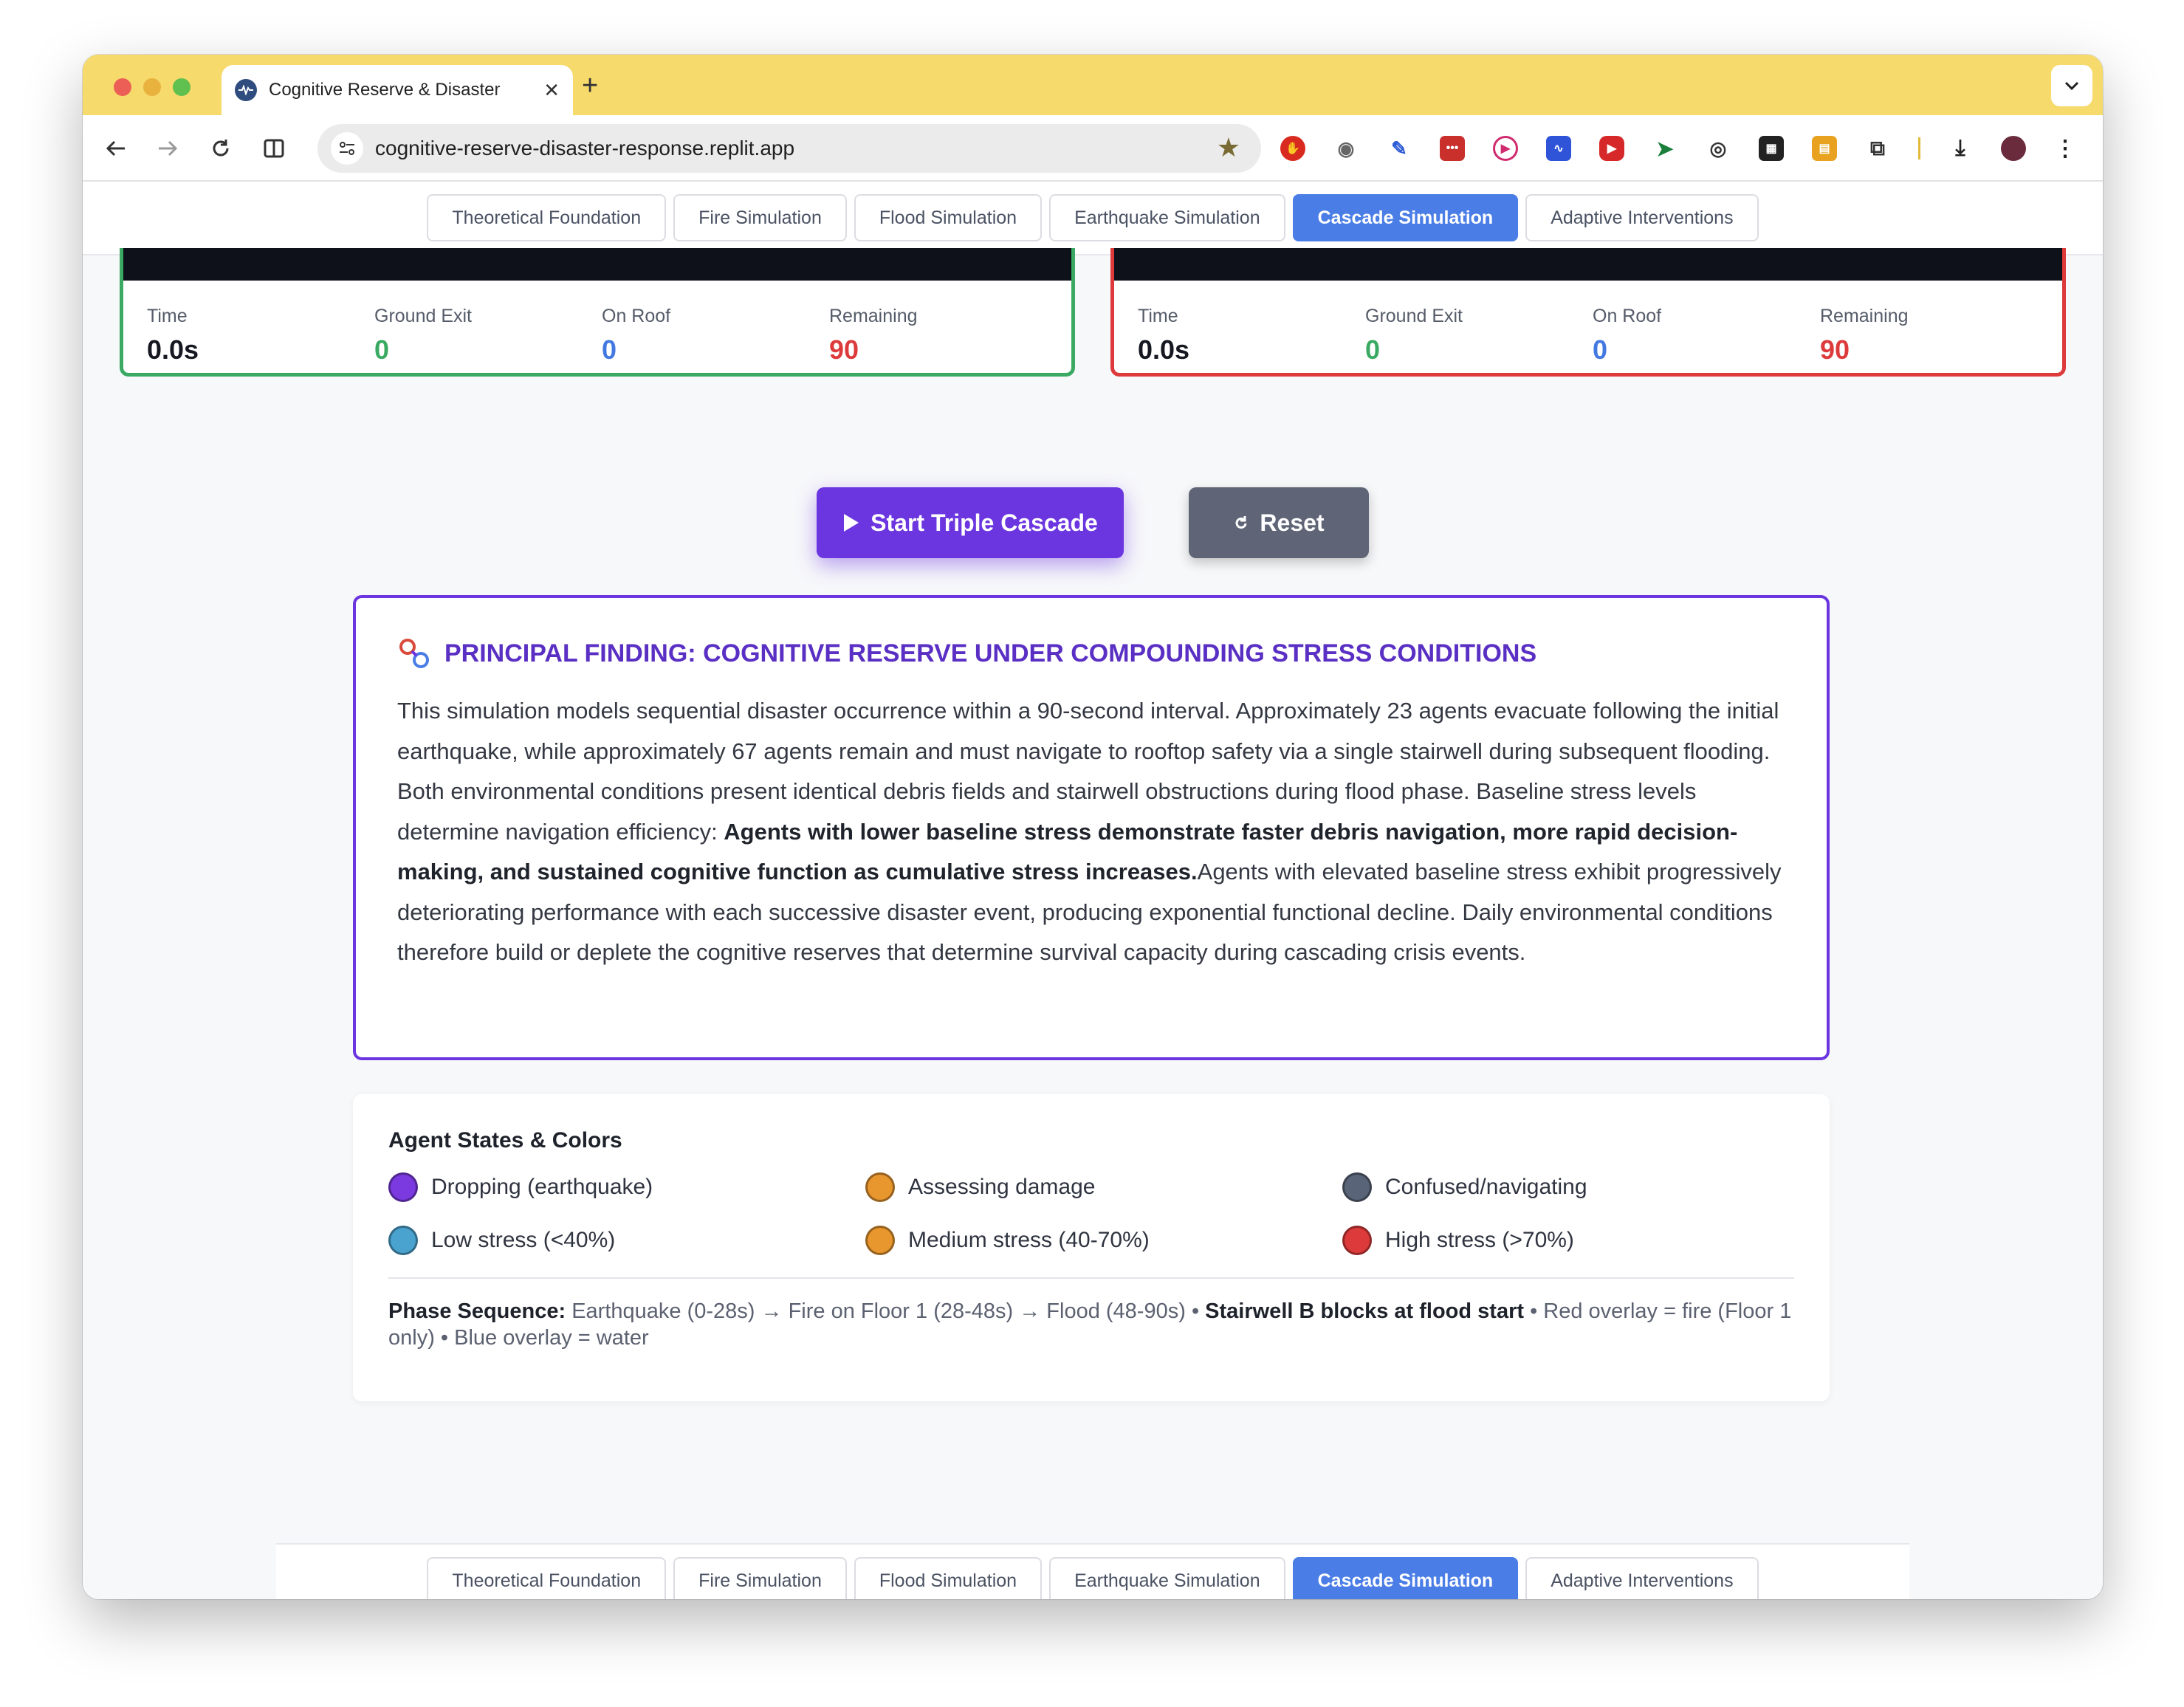 The height and width of the screenshot is (1707, 2184). I want to click on legend-item: Dropping (earthquake), so click(627, 1187).